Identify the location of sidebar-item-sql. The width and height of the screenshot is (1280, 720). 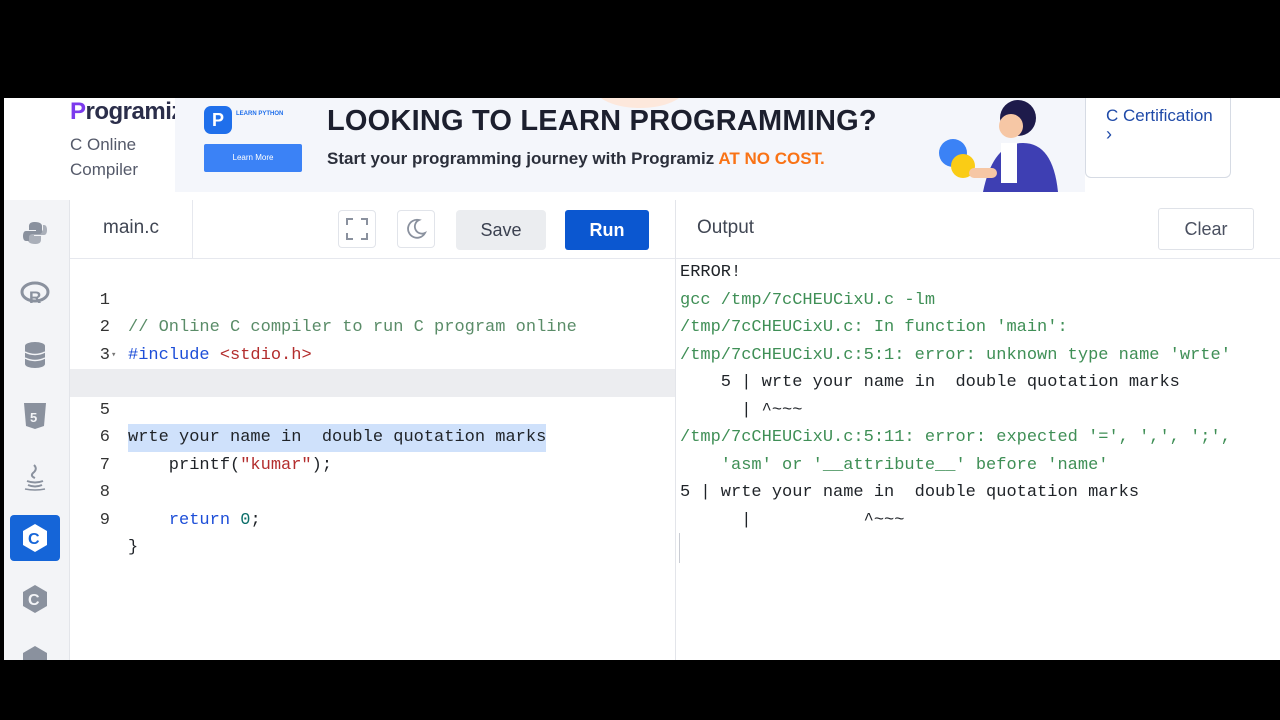
(35, 355).